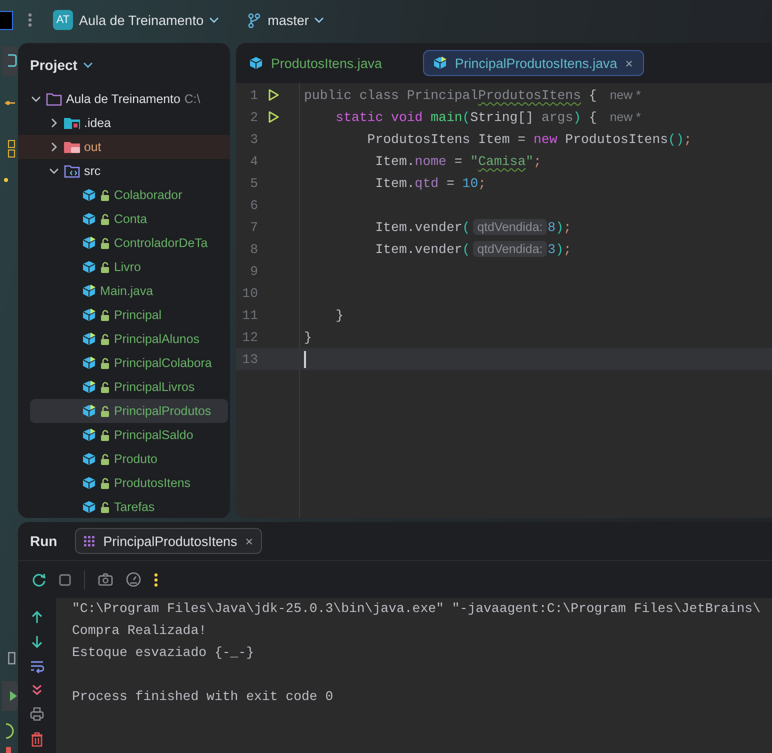  Describe the element at coordinates (37, 739) in the screenshot. I see `trash-icon` at that location.